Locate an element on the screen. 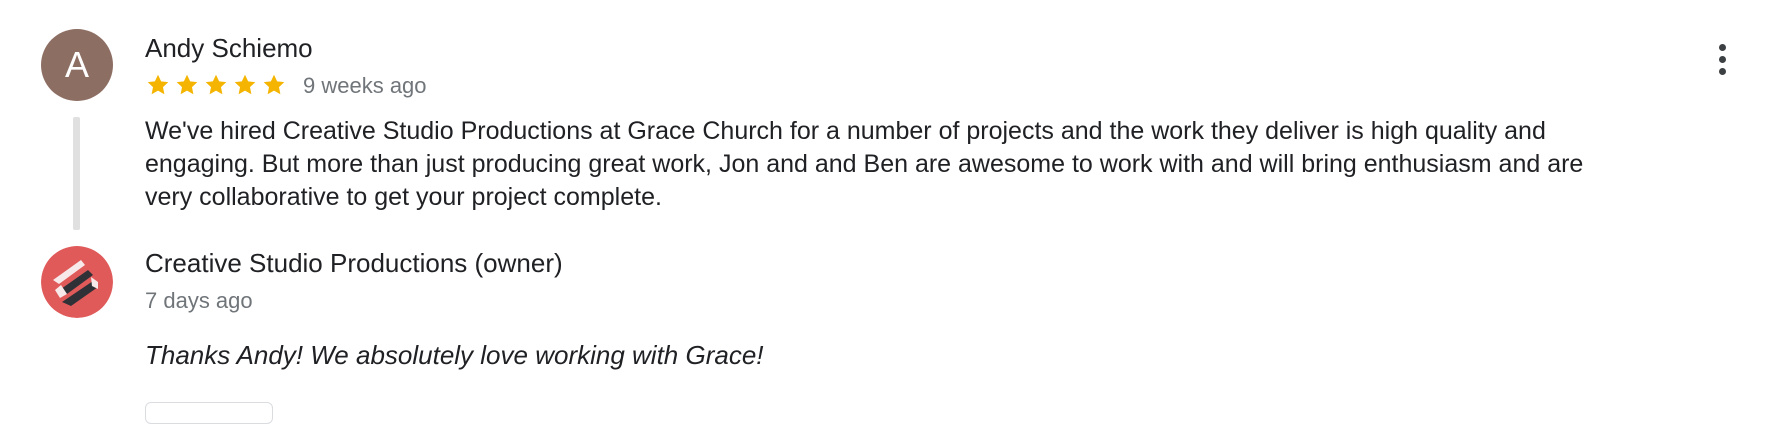 This screenshot has height=424, width=1790. helpful-button is located at coordinates (209, 413).